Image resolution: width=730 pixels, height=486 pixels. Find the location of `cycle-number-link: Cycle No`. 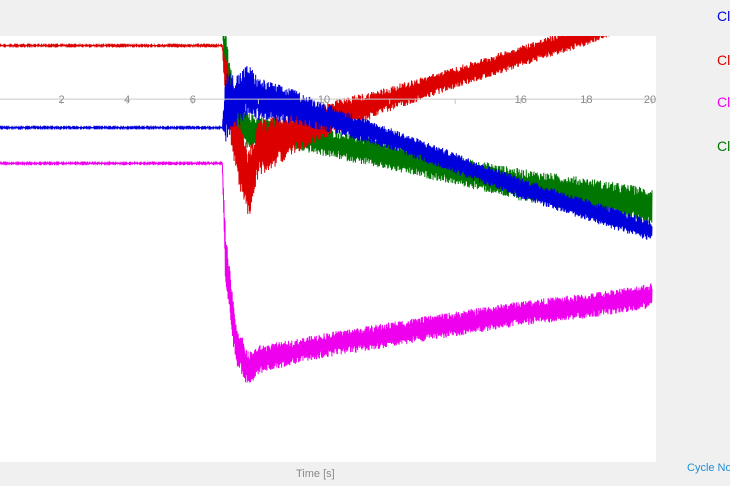

cycle-number-link: Cycle No is located at coordinates (708, 468).